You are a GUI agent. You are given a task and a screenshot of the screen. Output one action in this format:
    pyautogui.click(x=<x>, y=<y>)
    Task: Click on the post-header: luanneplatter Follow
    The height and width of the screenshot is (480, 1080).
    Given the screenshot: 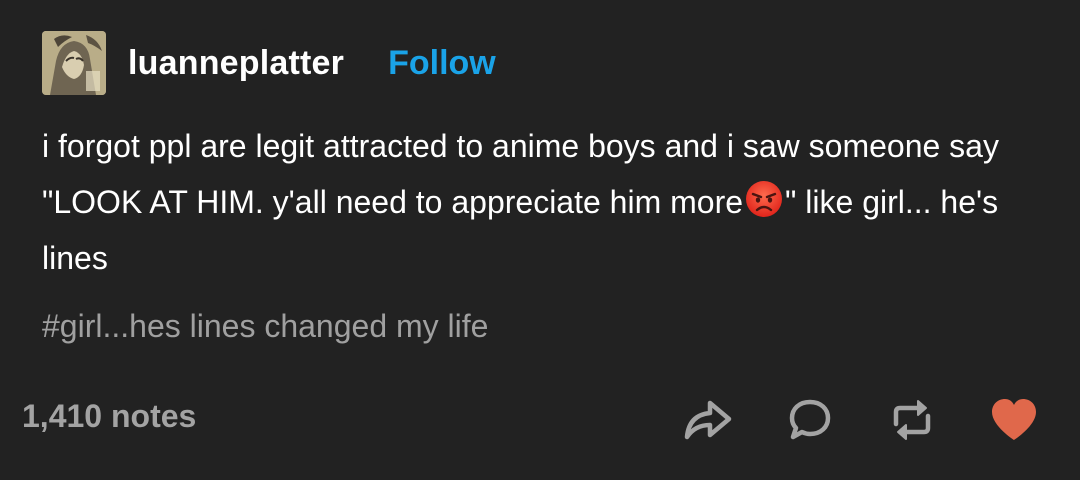 What is the action you would take?
    pyautogui.click(x=269, y=63)
    